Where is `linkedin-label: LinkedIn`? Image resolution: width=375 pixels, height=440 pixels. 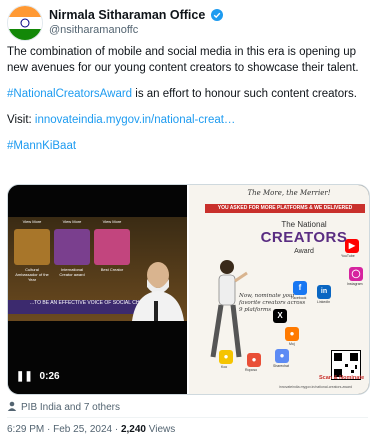
linkedin-label: LinkedIn is located at coordinates (324, 302).